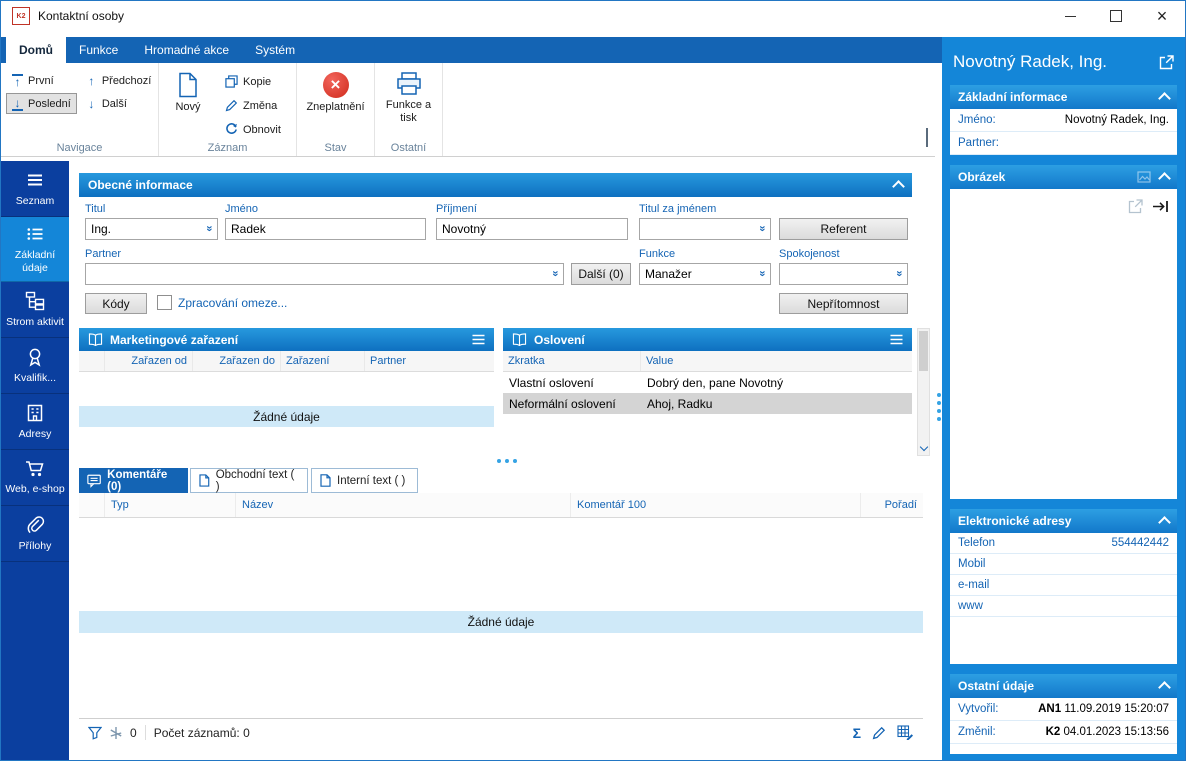 This screenshot has height=761, width=1186. What do you see at coordinates (35, 250) in the screenshot?
I see `sidebar-item-zakladni-udaje: Základní údaje` at bounding box center [35, 250].